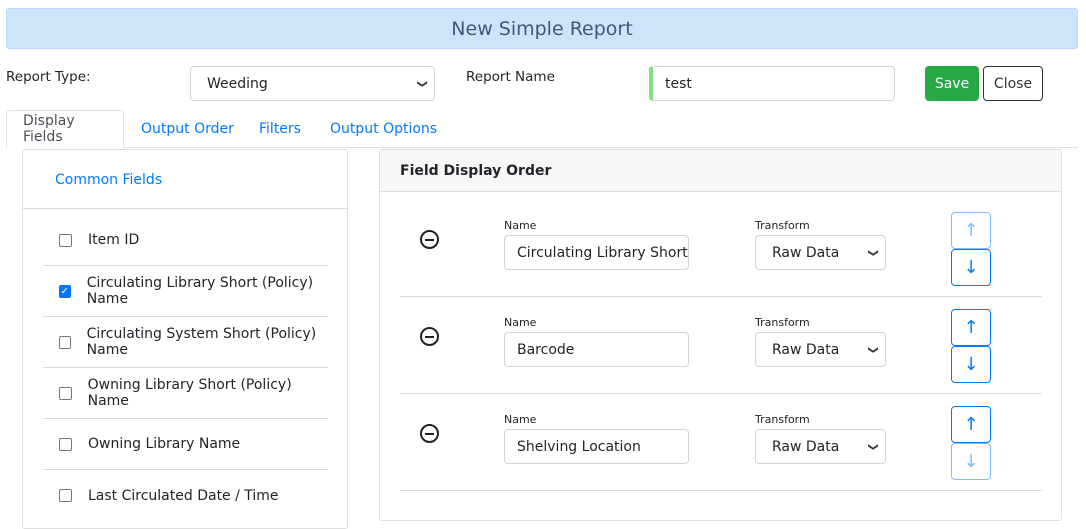 The height and width of the screenshot is (529, 1086). What do you see at coordinates (280, 129) in the screenshot?
I see `tab-filters: Filters` at bounding box center [280, 129].